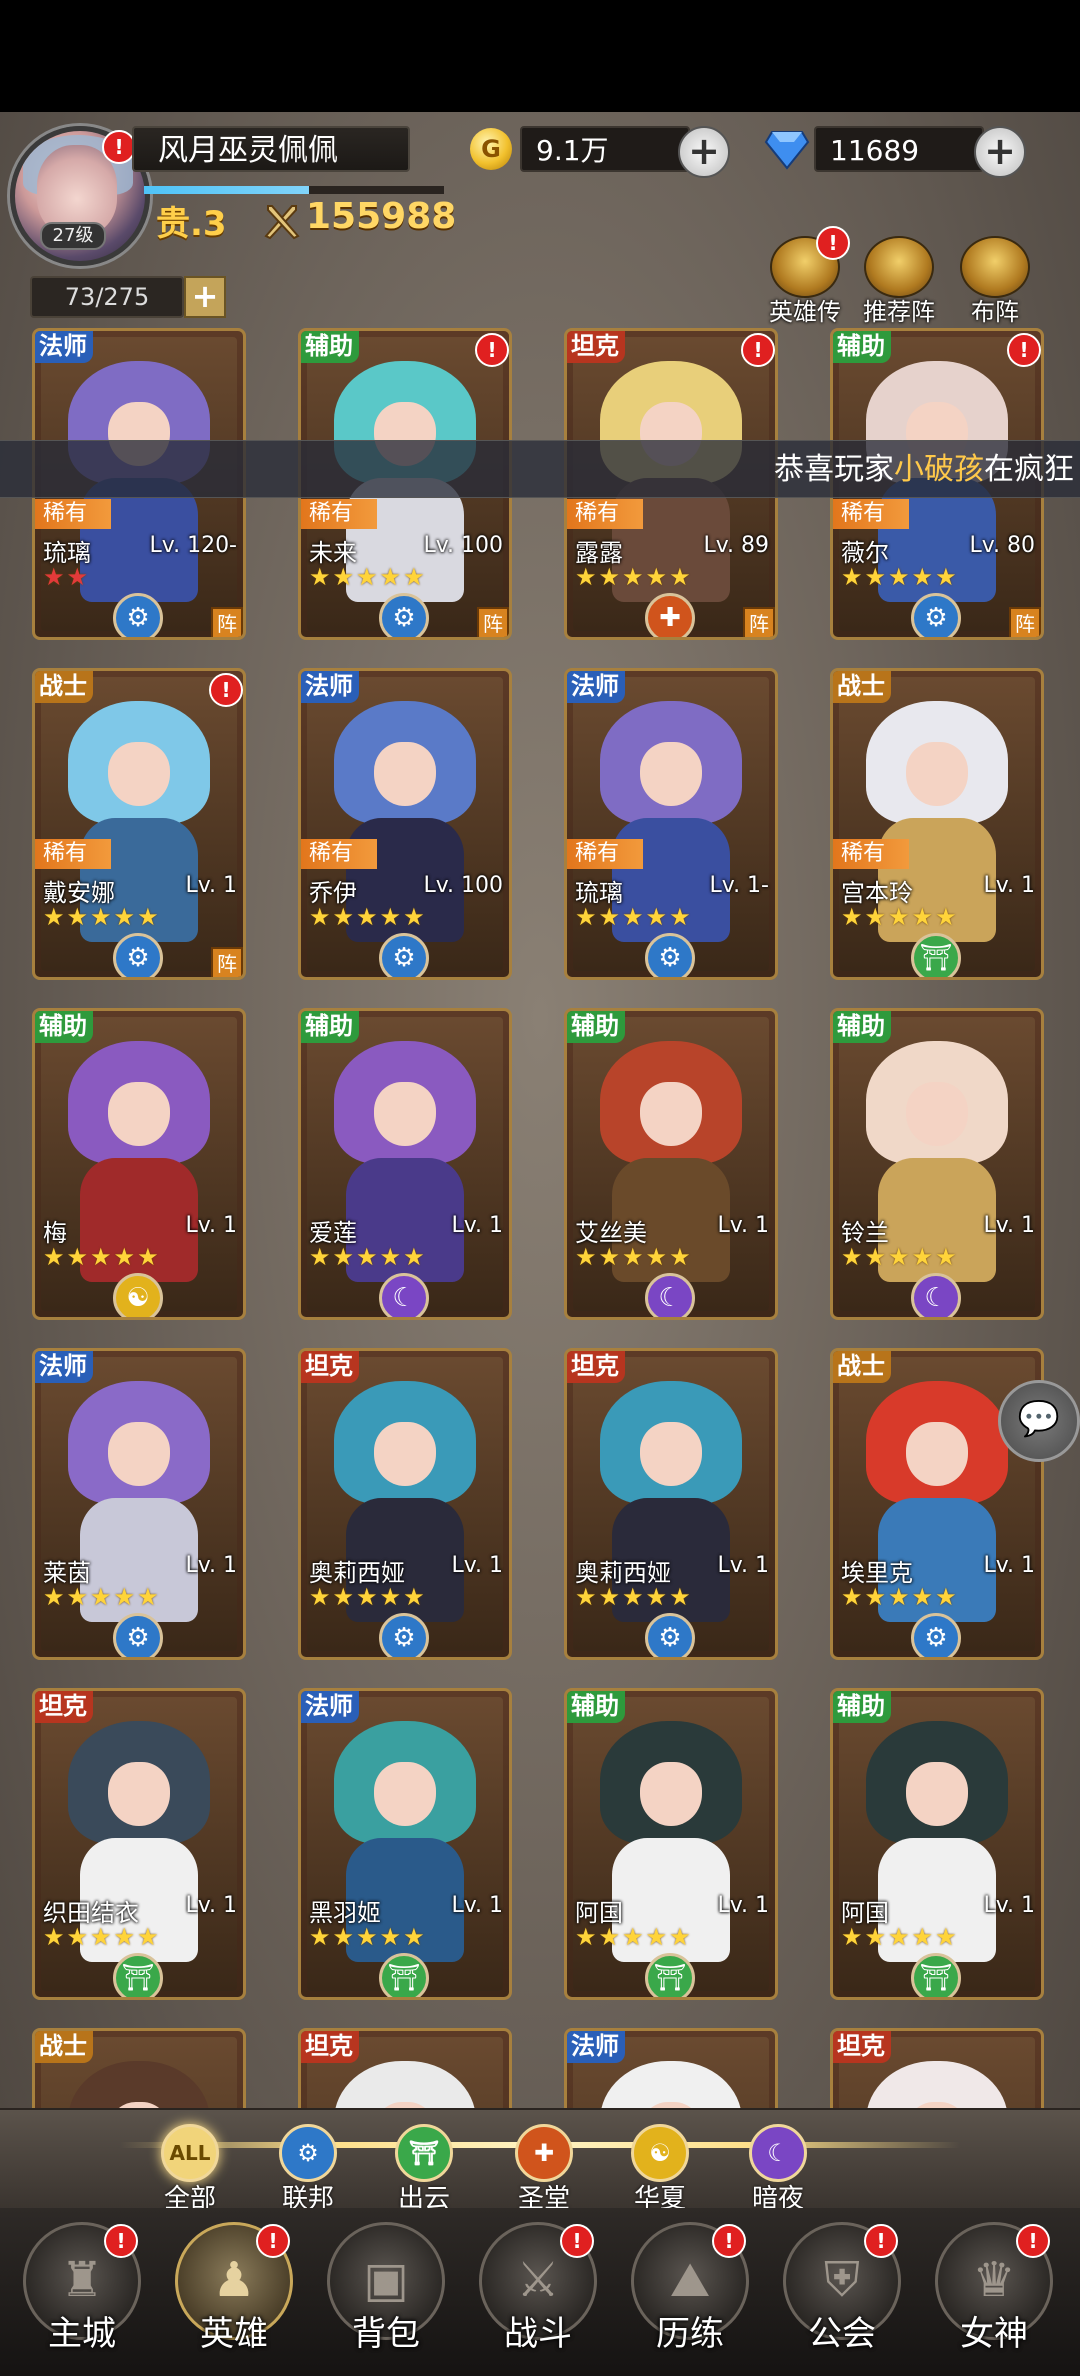 The image size is (1080, 2376). I want to click on nav-2: ♟ 英雄!, so click(234, 2288).